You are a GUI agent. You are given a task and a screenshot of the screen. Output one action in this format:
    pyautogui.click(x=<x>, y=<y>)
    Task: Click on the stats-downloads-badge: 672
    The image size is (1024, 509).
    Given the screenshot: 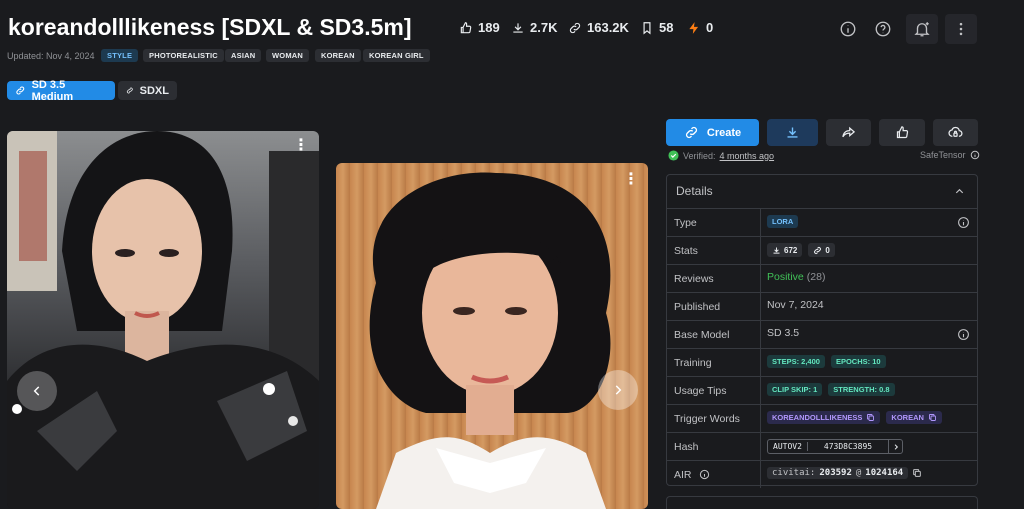 What is the action you would take?
    pyautogui.click(x=785, y=250)
    